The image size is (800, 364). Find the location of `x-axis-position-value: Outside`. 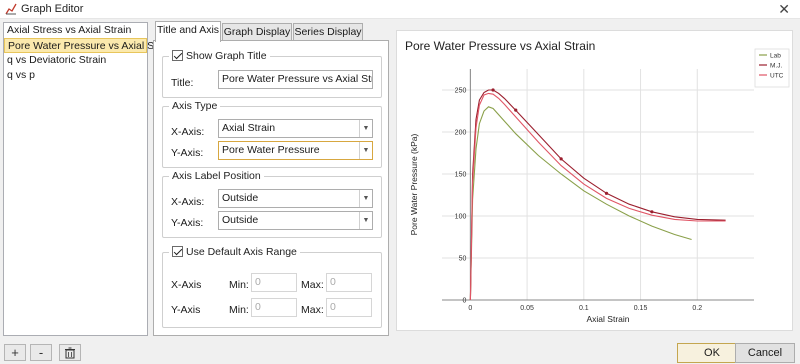

x-axis-position-value: Outside is located at coordinates (240, 198).